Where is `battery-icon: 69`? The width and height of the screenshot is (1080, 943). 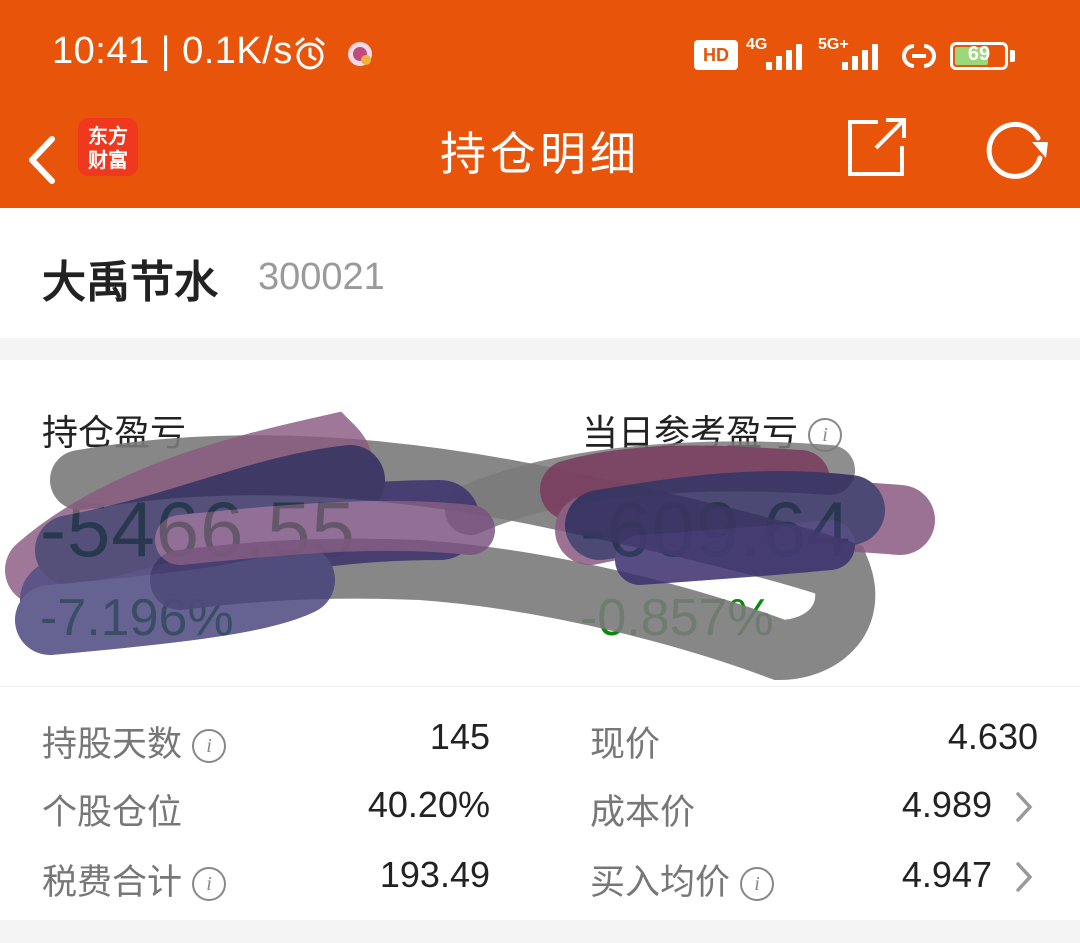 battery-icon: 69 is located at coordinates (979, 56).